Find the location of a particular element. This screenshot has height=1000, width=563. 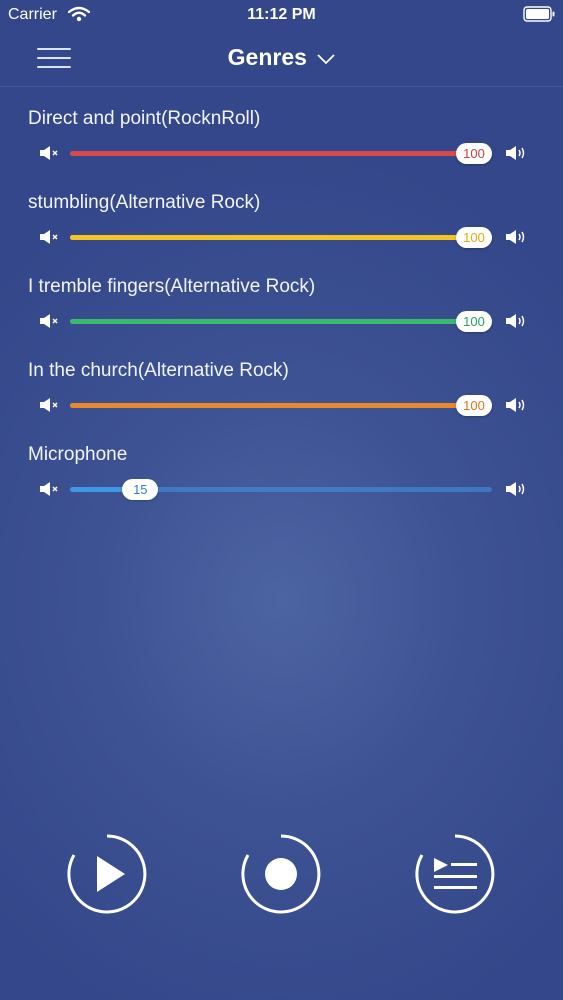

navigation-bar: Genres is located at coordinates (281, 59).